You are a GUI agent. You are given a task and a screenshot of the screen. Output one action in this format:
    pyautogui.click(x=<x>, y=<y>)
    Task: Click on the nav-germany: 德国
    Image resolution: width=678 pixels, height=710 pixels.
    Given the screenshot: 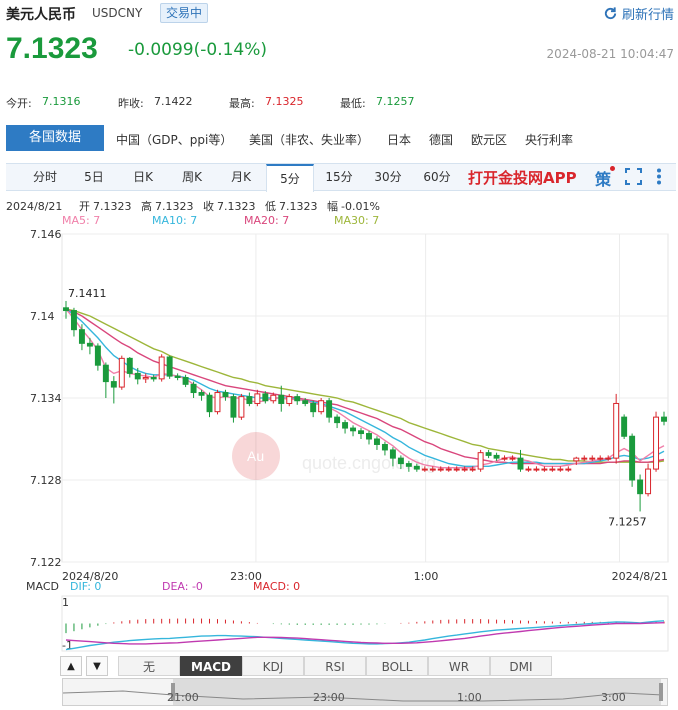 What is the action you would take?
    pyautogui.click(x=441, y=139)
    